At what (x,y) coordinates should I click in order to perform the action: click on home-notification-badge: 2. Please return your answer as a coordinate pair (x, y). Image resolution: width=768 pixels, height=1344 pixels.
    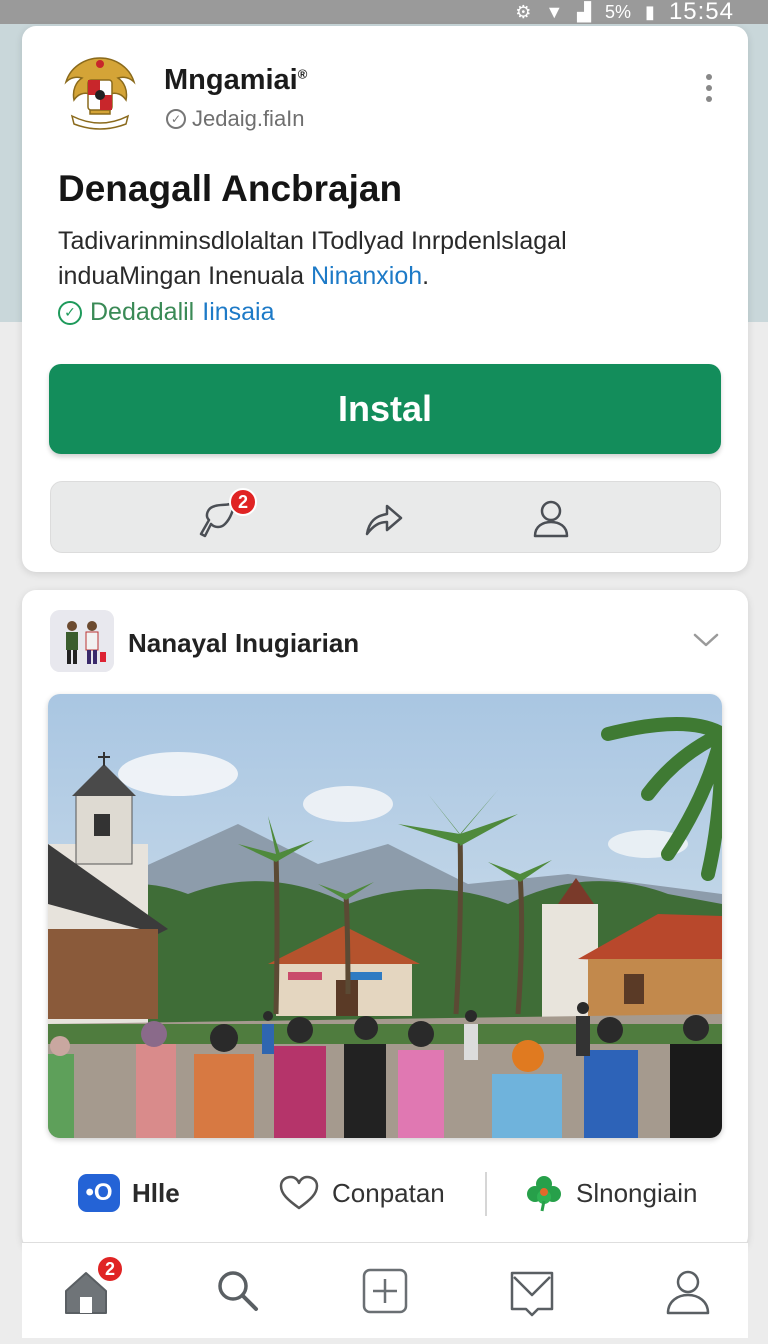
    Looking at the image, I should click on (110, 1269).